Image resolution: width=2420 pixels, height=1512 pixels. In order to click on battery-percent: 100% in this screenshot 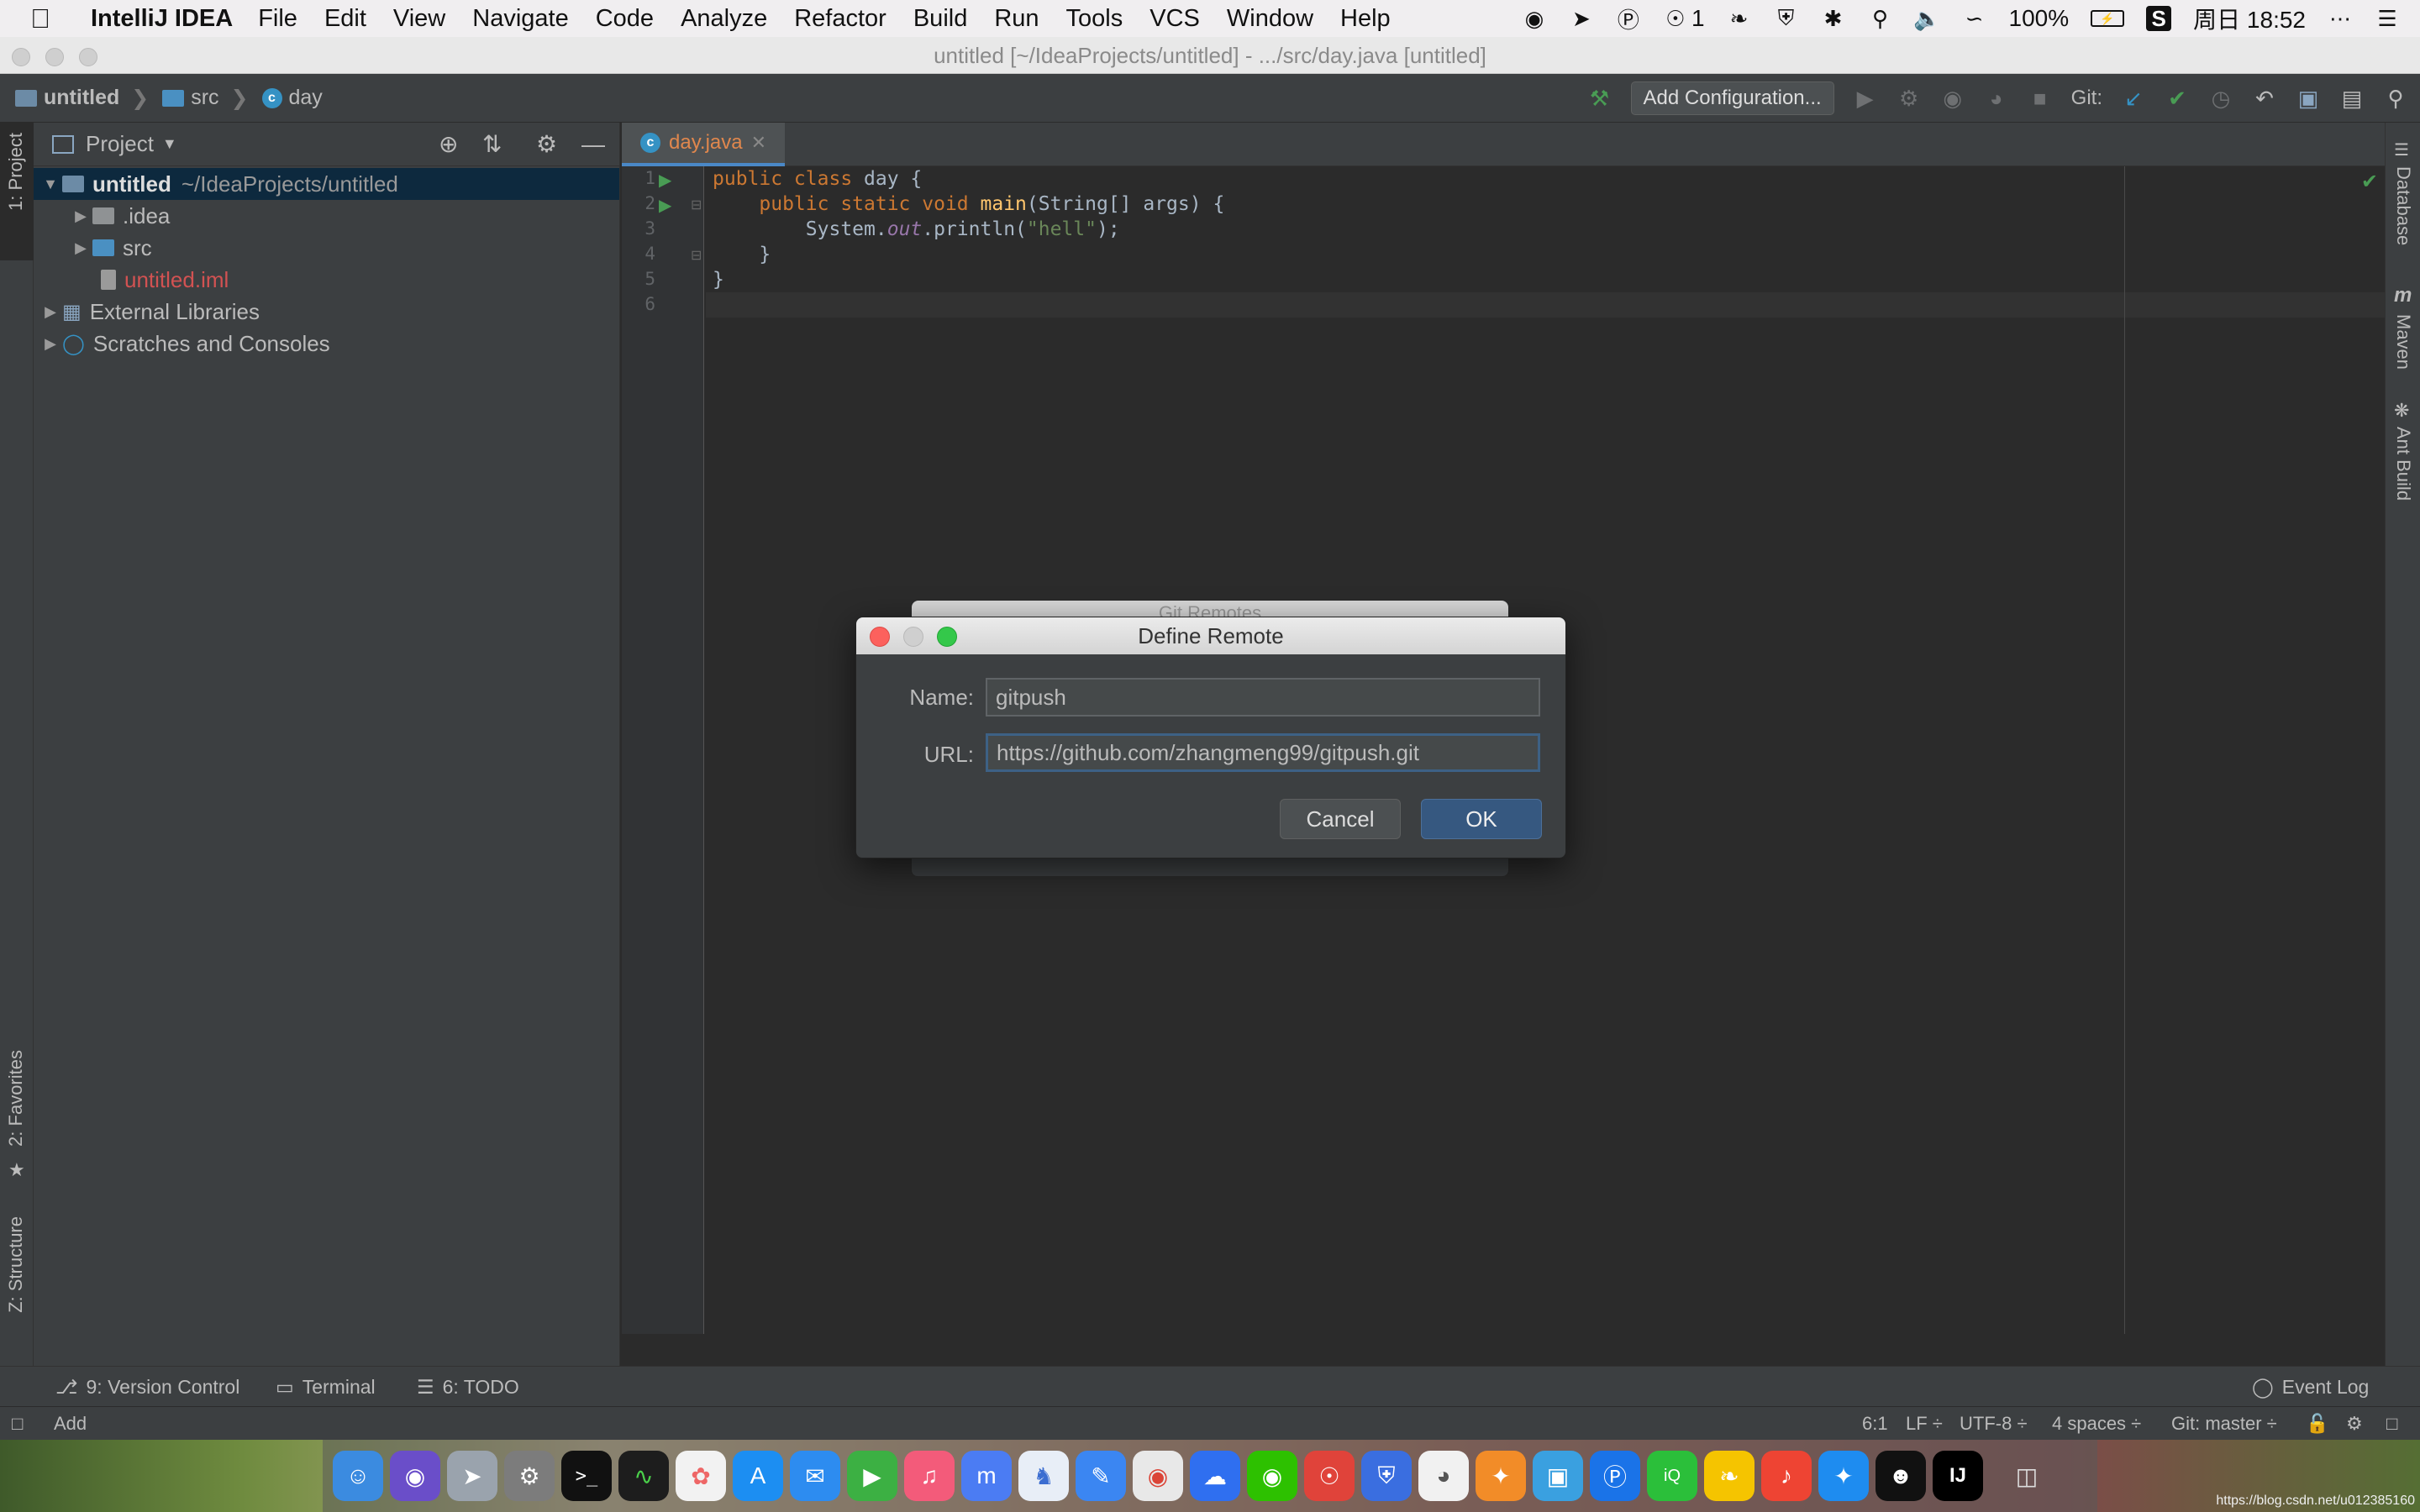, I will do `click(2040, 18)`.